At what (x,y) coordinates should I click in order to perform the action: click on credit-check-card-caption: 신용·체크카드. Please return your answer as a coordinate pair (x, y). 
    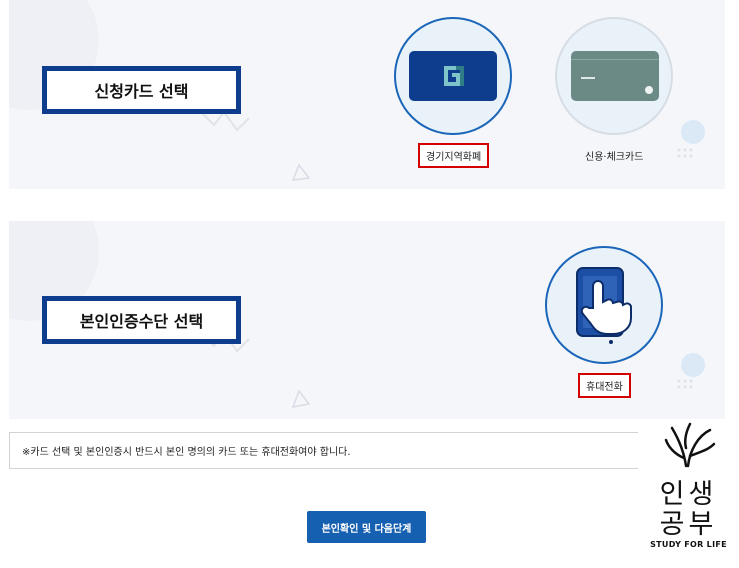
    Looking at the image, I should click on (614, 155).